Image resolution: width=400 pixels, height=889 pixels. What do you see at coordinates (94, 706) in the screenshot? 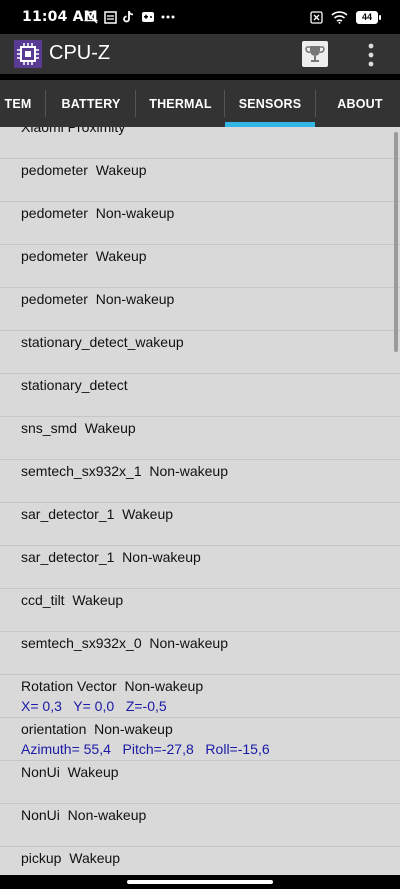
I see `sensor-values: X= 0,3 Y= 0,0 Z=-0,5` at bounding box center [94, 706].